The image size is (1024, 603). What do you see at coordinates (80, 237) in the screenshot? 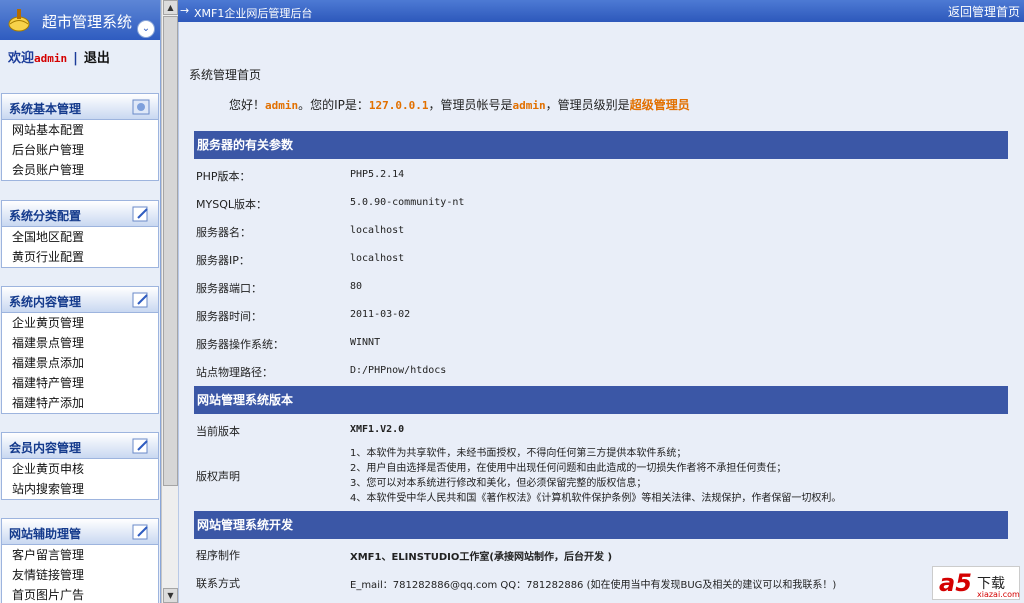
I see `sidebar-item-region-config: 全国地区配置` at bounding box center [80, 237].